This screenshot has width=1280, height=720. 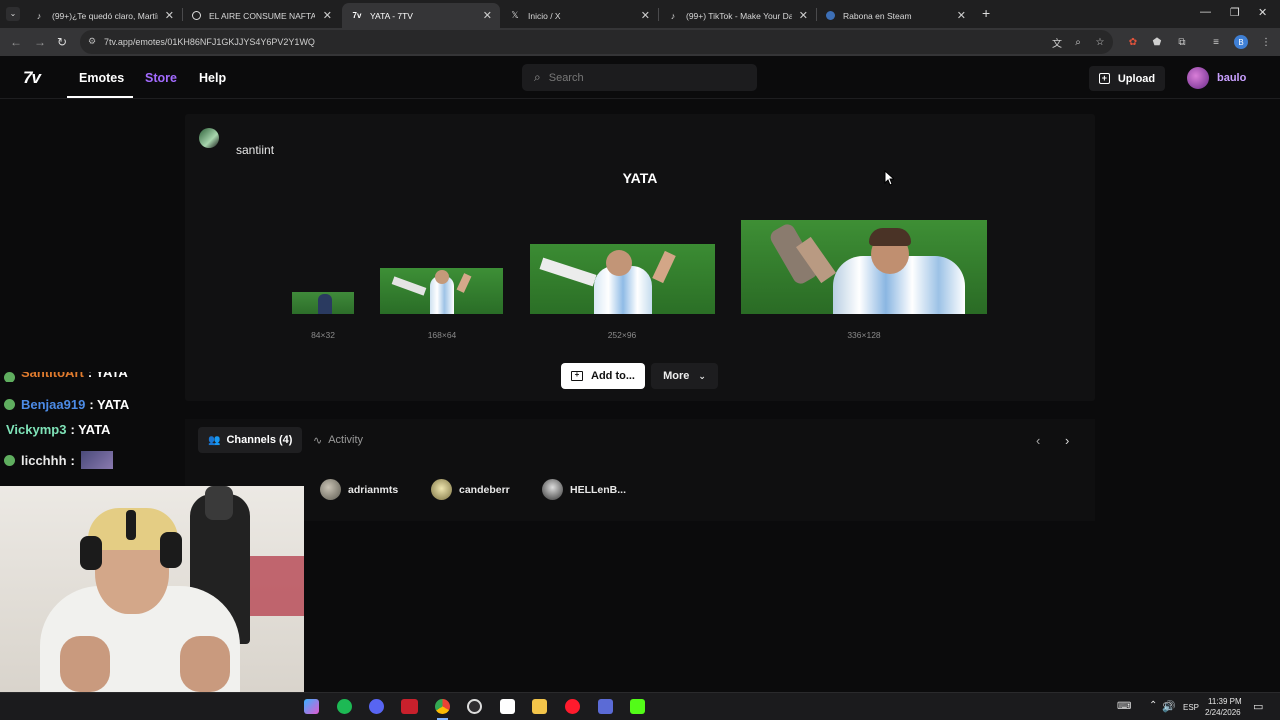 I want to click on activity-icon: ∿, so click(x=318, y=440).